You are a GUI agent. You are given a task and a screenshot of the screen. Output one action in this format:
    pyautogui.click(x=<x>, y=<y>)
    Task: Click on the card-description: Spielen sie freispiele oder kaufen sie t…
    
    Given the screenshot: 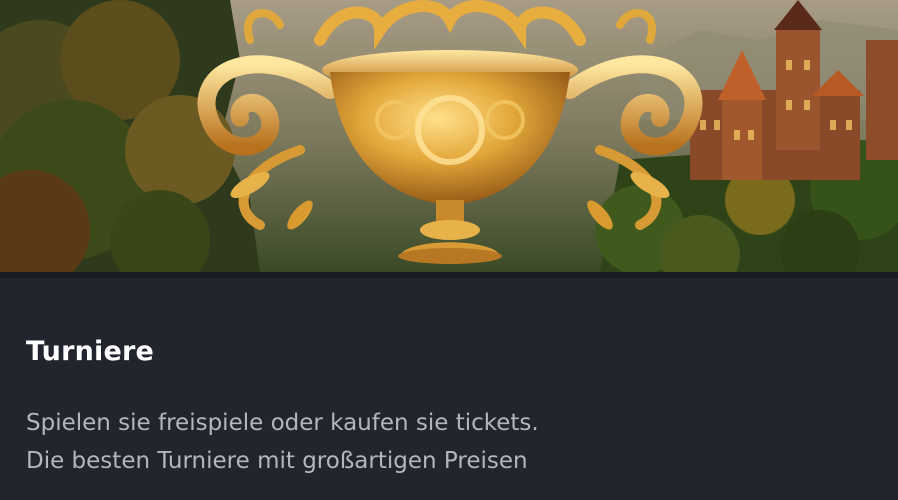 What is the action you would take?
    pyautogui.click(x=282, y=442)
    